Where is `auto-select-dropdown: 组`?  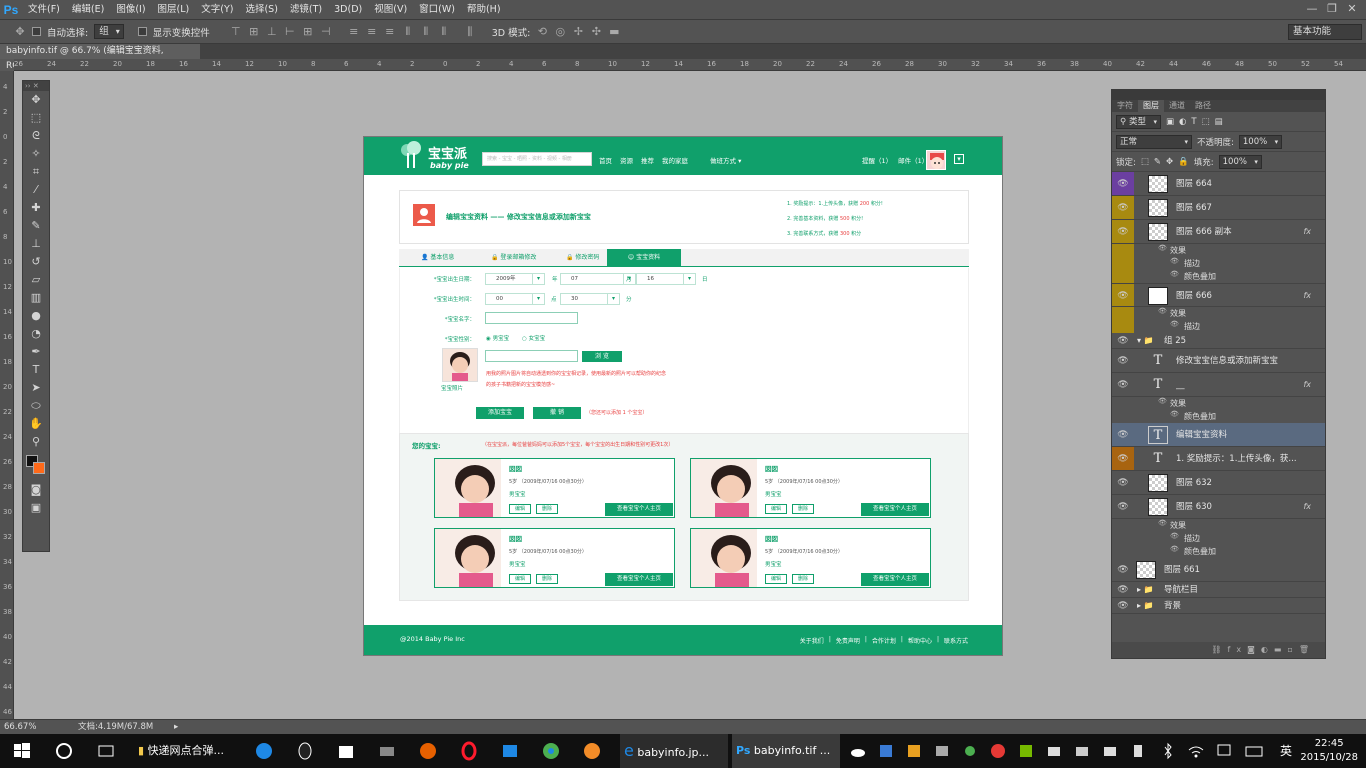
auto-select-dropdown: 组 is located at coordinates (109, 31).